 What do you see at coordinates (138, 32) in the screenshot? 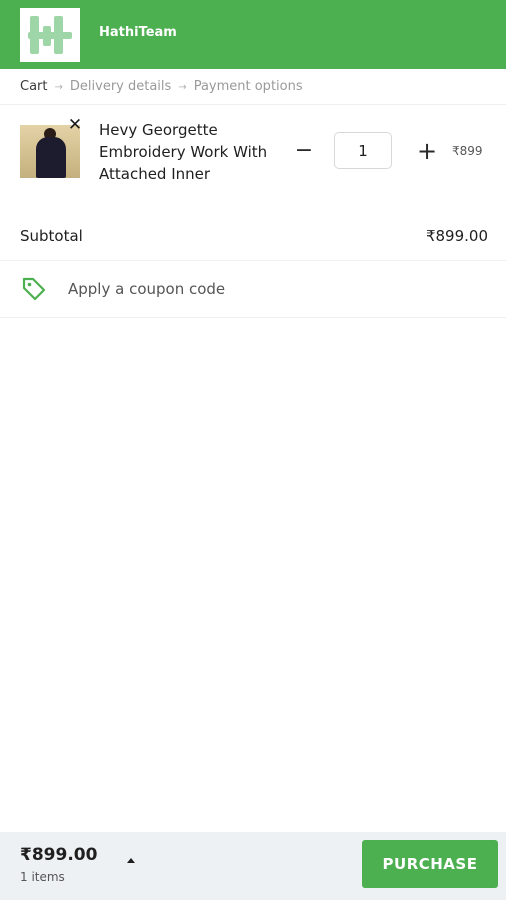
I see `store-name: HathiTeam` at bounding box center [138, 32].